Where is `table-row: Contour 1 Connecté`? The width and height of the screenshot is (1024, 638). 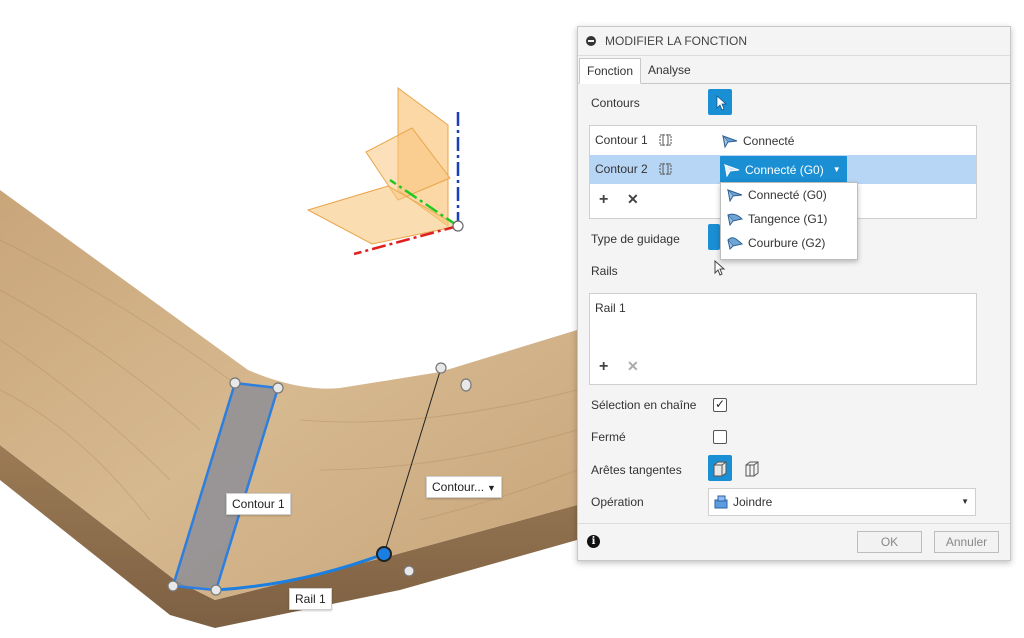 table-row: Contour 1 Connecté is located at coordinates (783, 140).